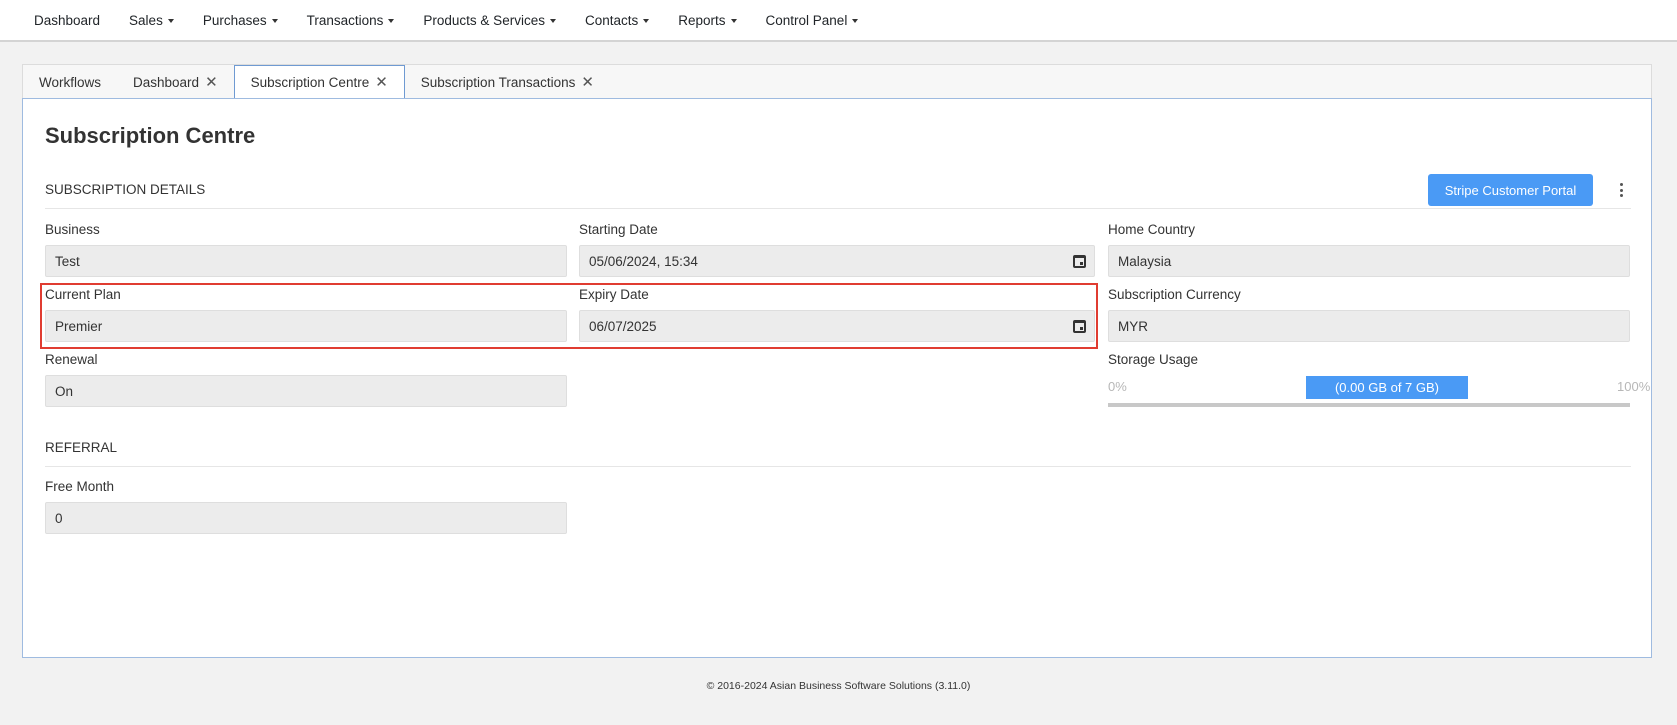 Image resolution: width=1677 pixels, height=725 pixels. Describe the element at coordinates (146, 20) in the screenshot. I see `nav-sales-label: Sales` at that location.